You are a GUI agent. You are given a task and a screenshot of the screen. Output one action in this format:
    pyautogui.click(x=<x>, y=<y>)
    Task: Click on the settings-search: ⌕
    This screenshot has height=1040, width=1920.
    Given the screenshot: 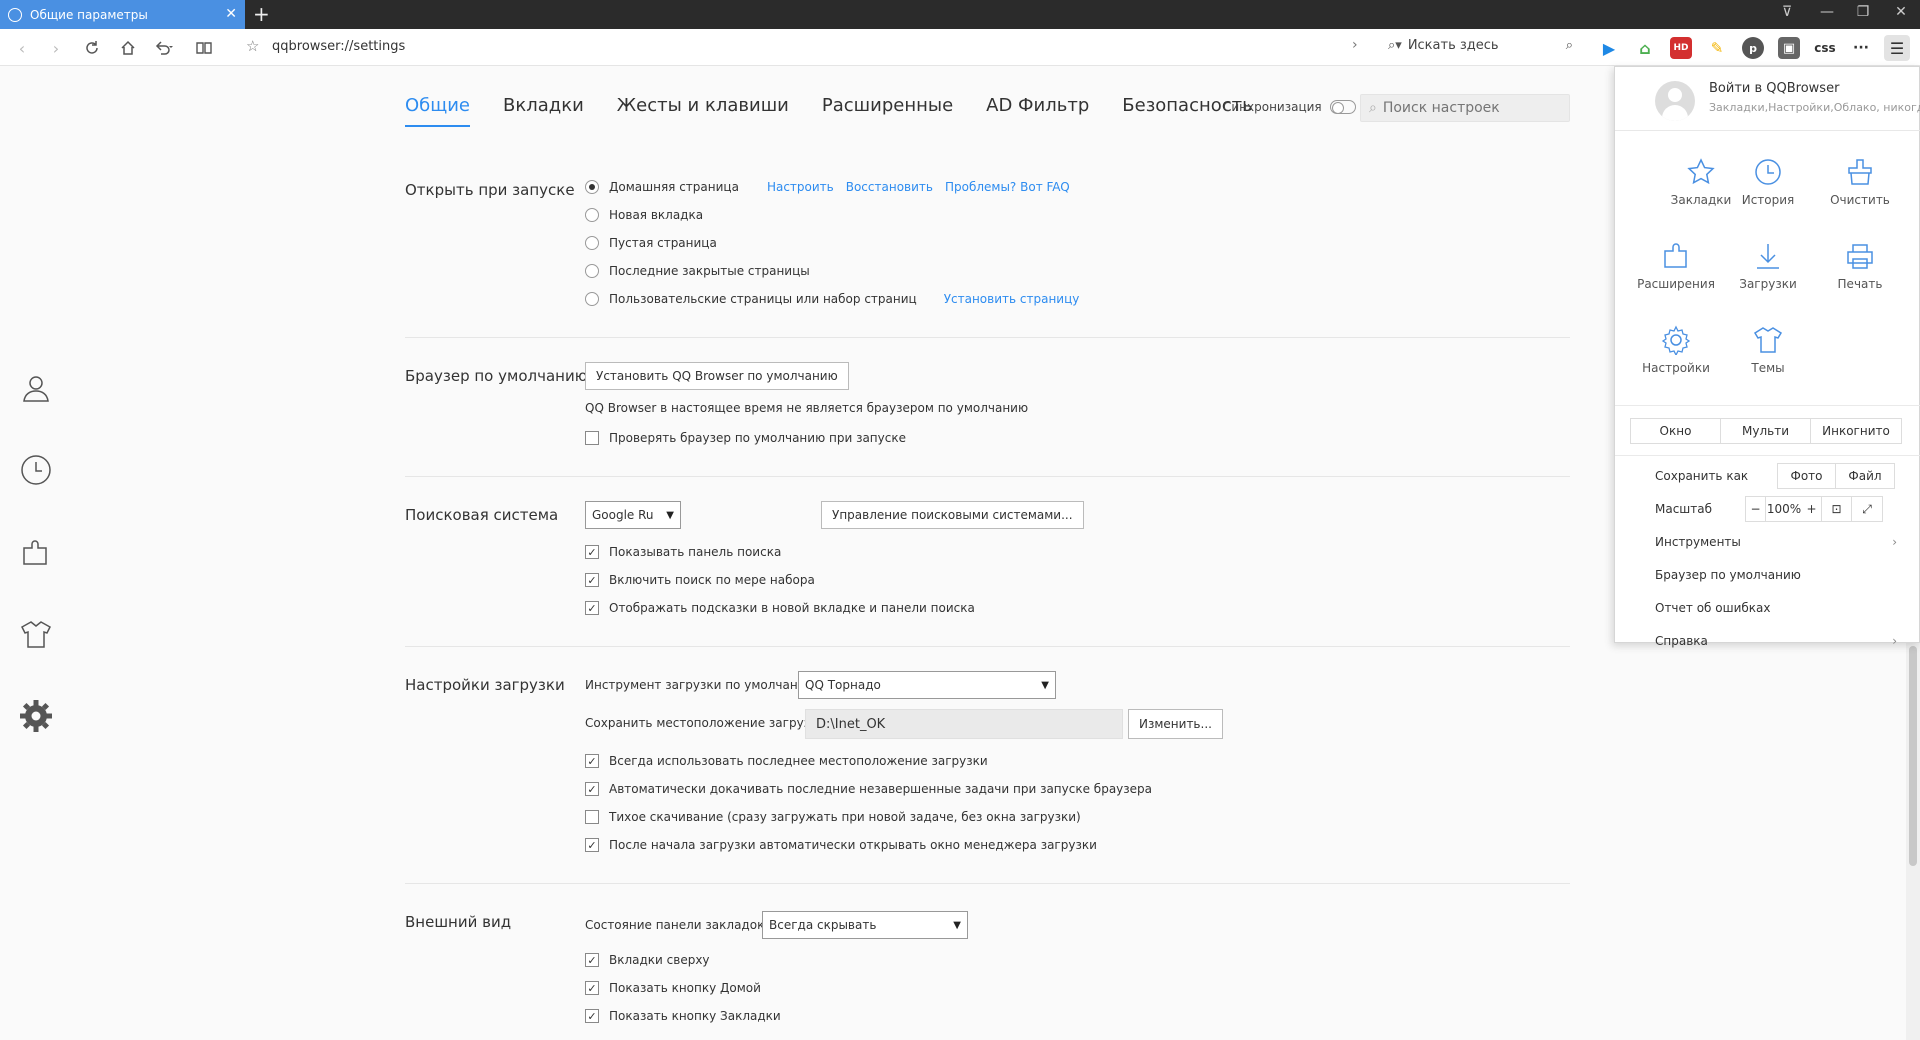 What is the action you would take?
    pyautogui.click(x=1465, y=108)
    